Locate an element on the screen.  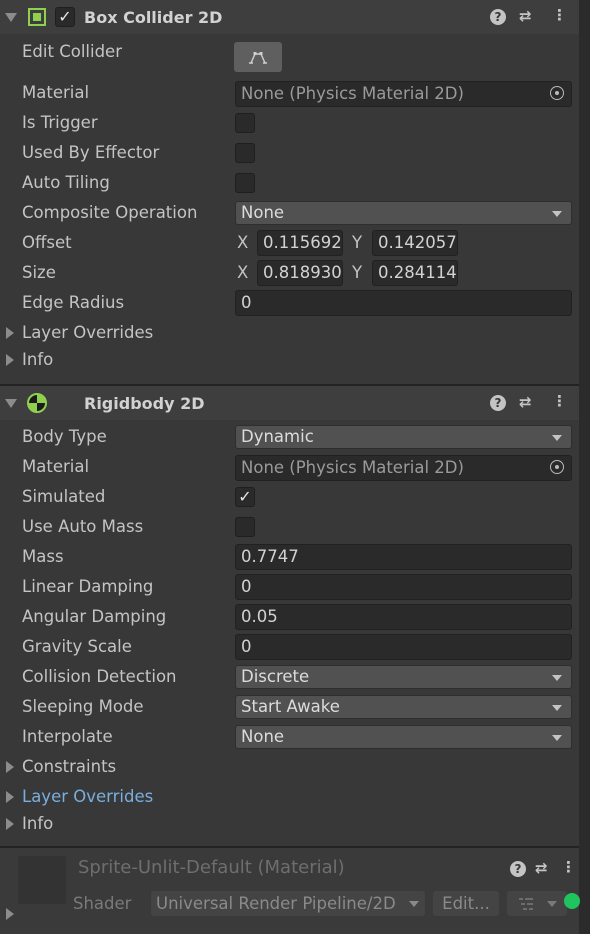
simulated-checkbox: ✓ is located at coordinates (245, 497).